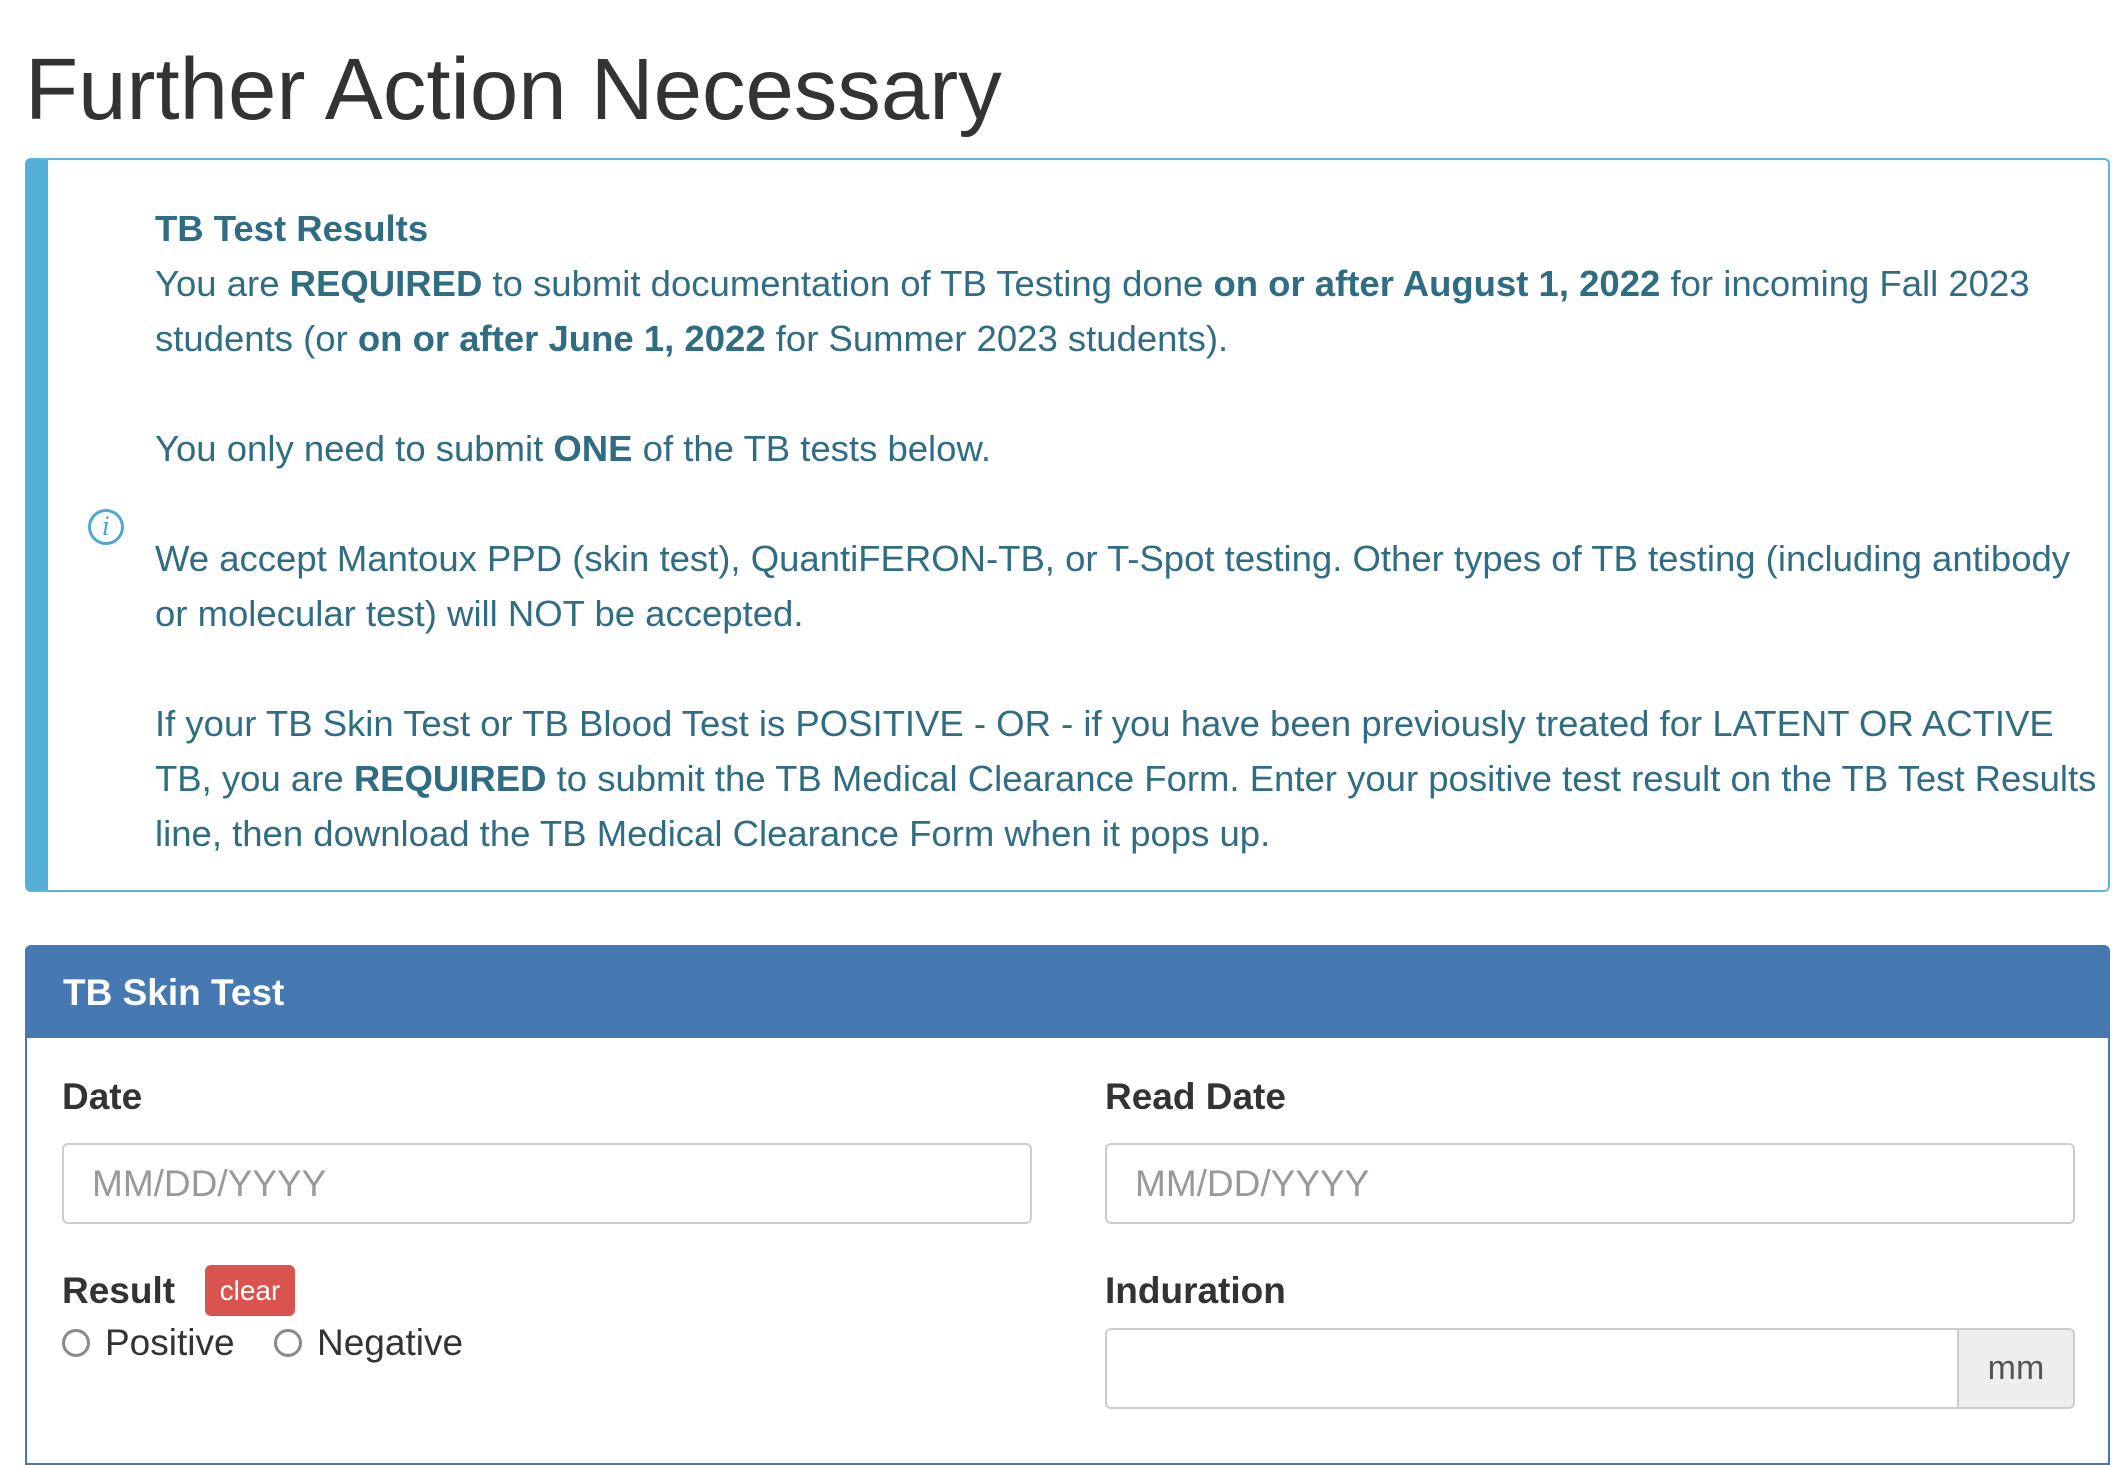 The height and width of the screenshot is (1465, 2120). I want to click on clear-button: clear, so click(250, 1290).